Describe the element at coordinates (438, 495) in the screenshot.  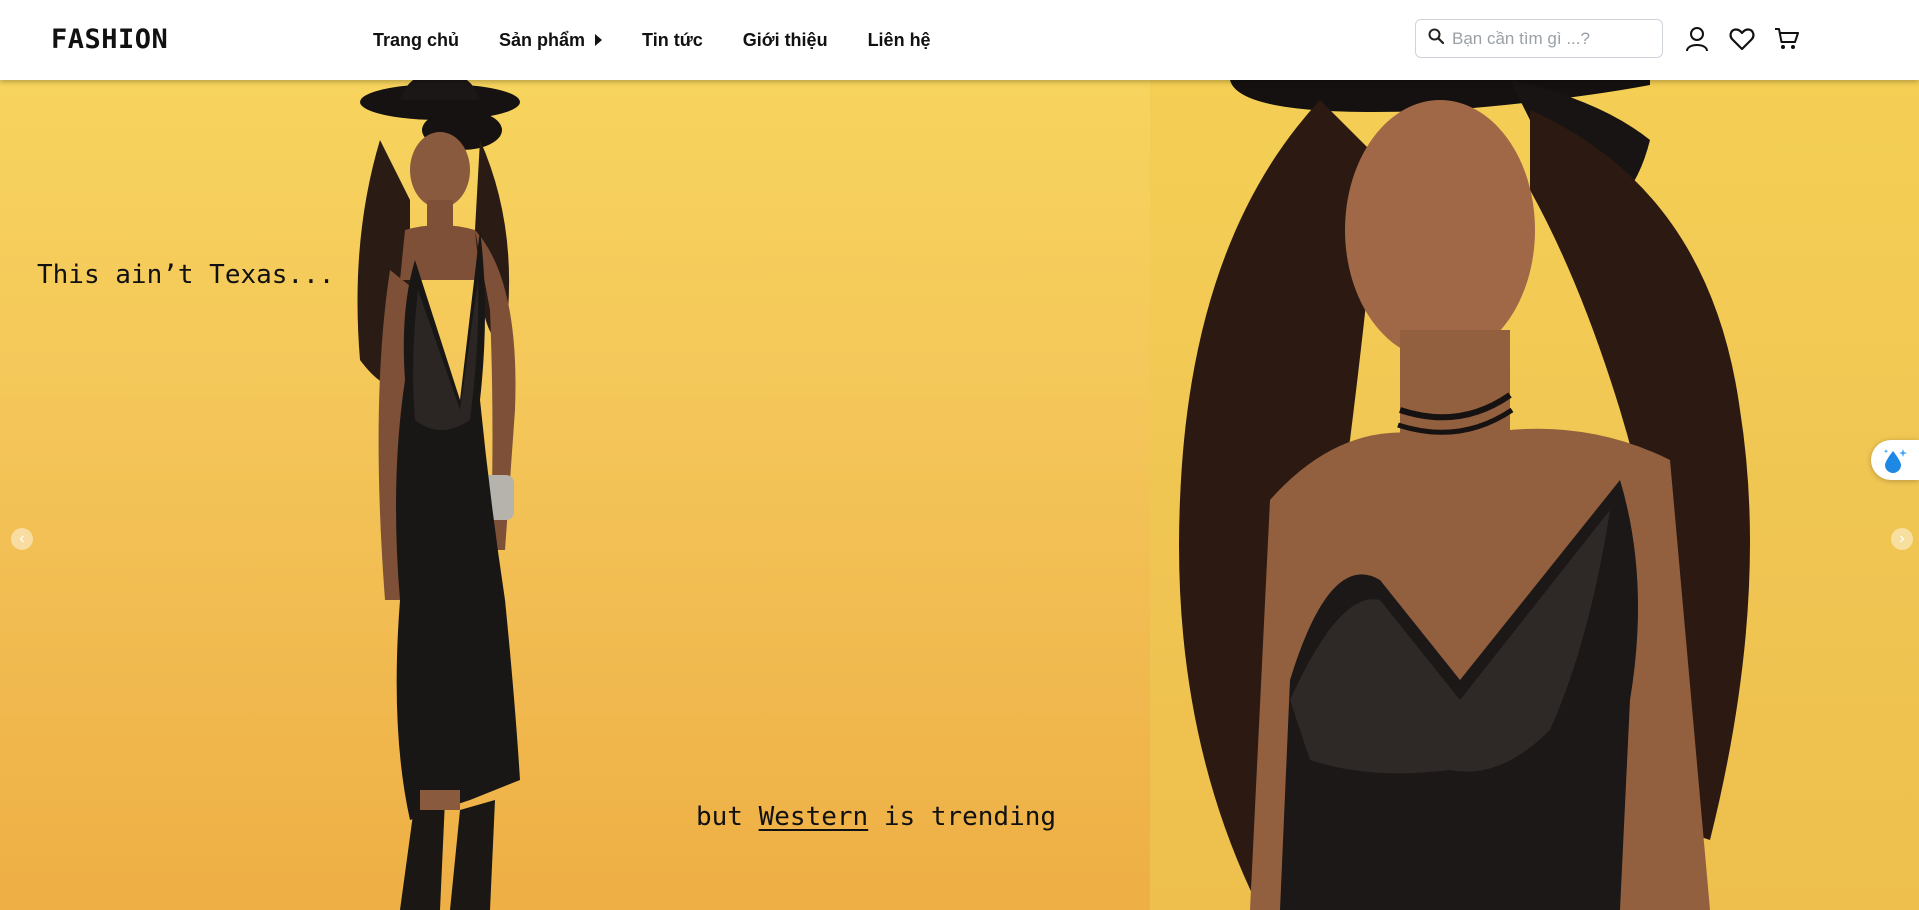
I see `model-full-body-illustration` at that location.